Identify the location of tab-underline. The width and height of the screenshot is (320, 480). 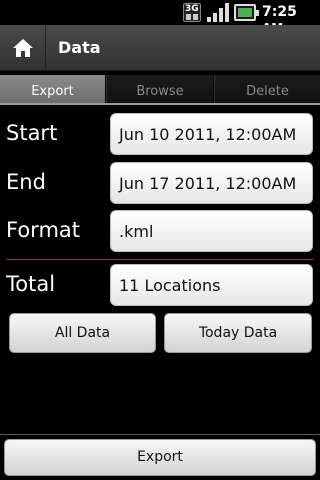
(160, 104).